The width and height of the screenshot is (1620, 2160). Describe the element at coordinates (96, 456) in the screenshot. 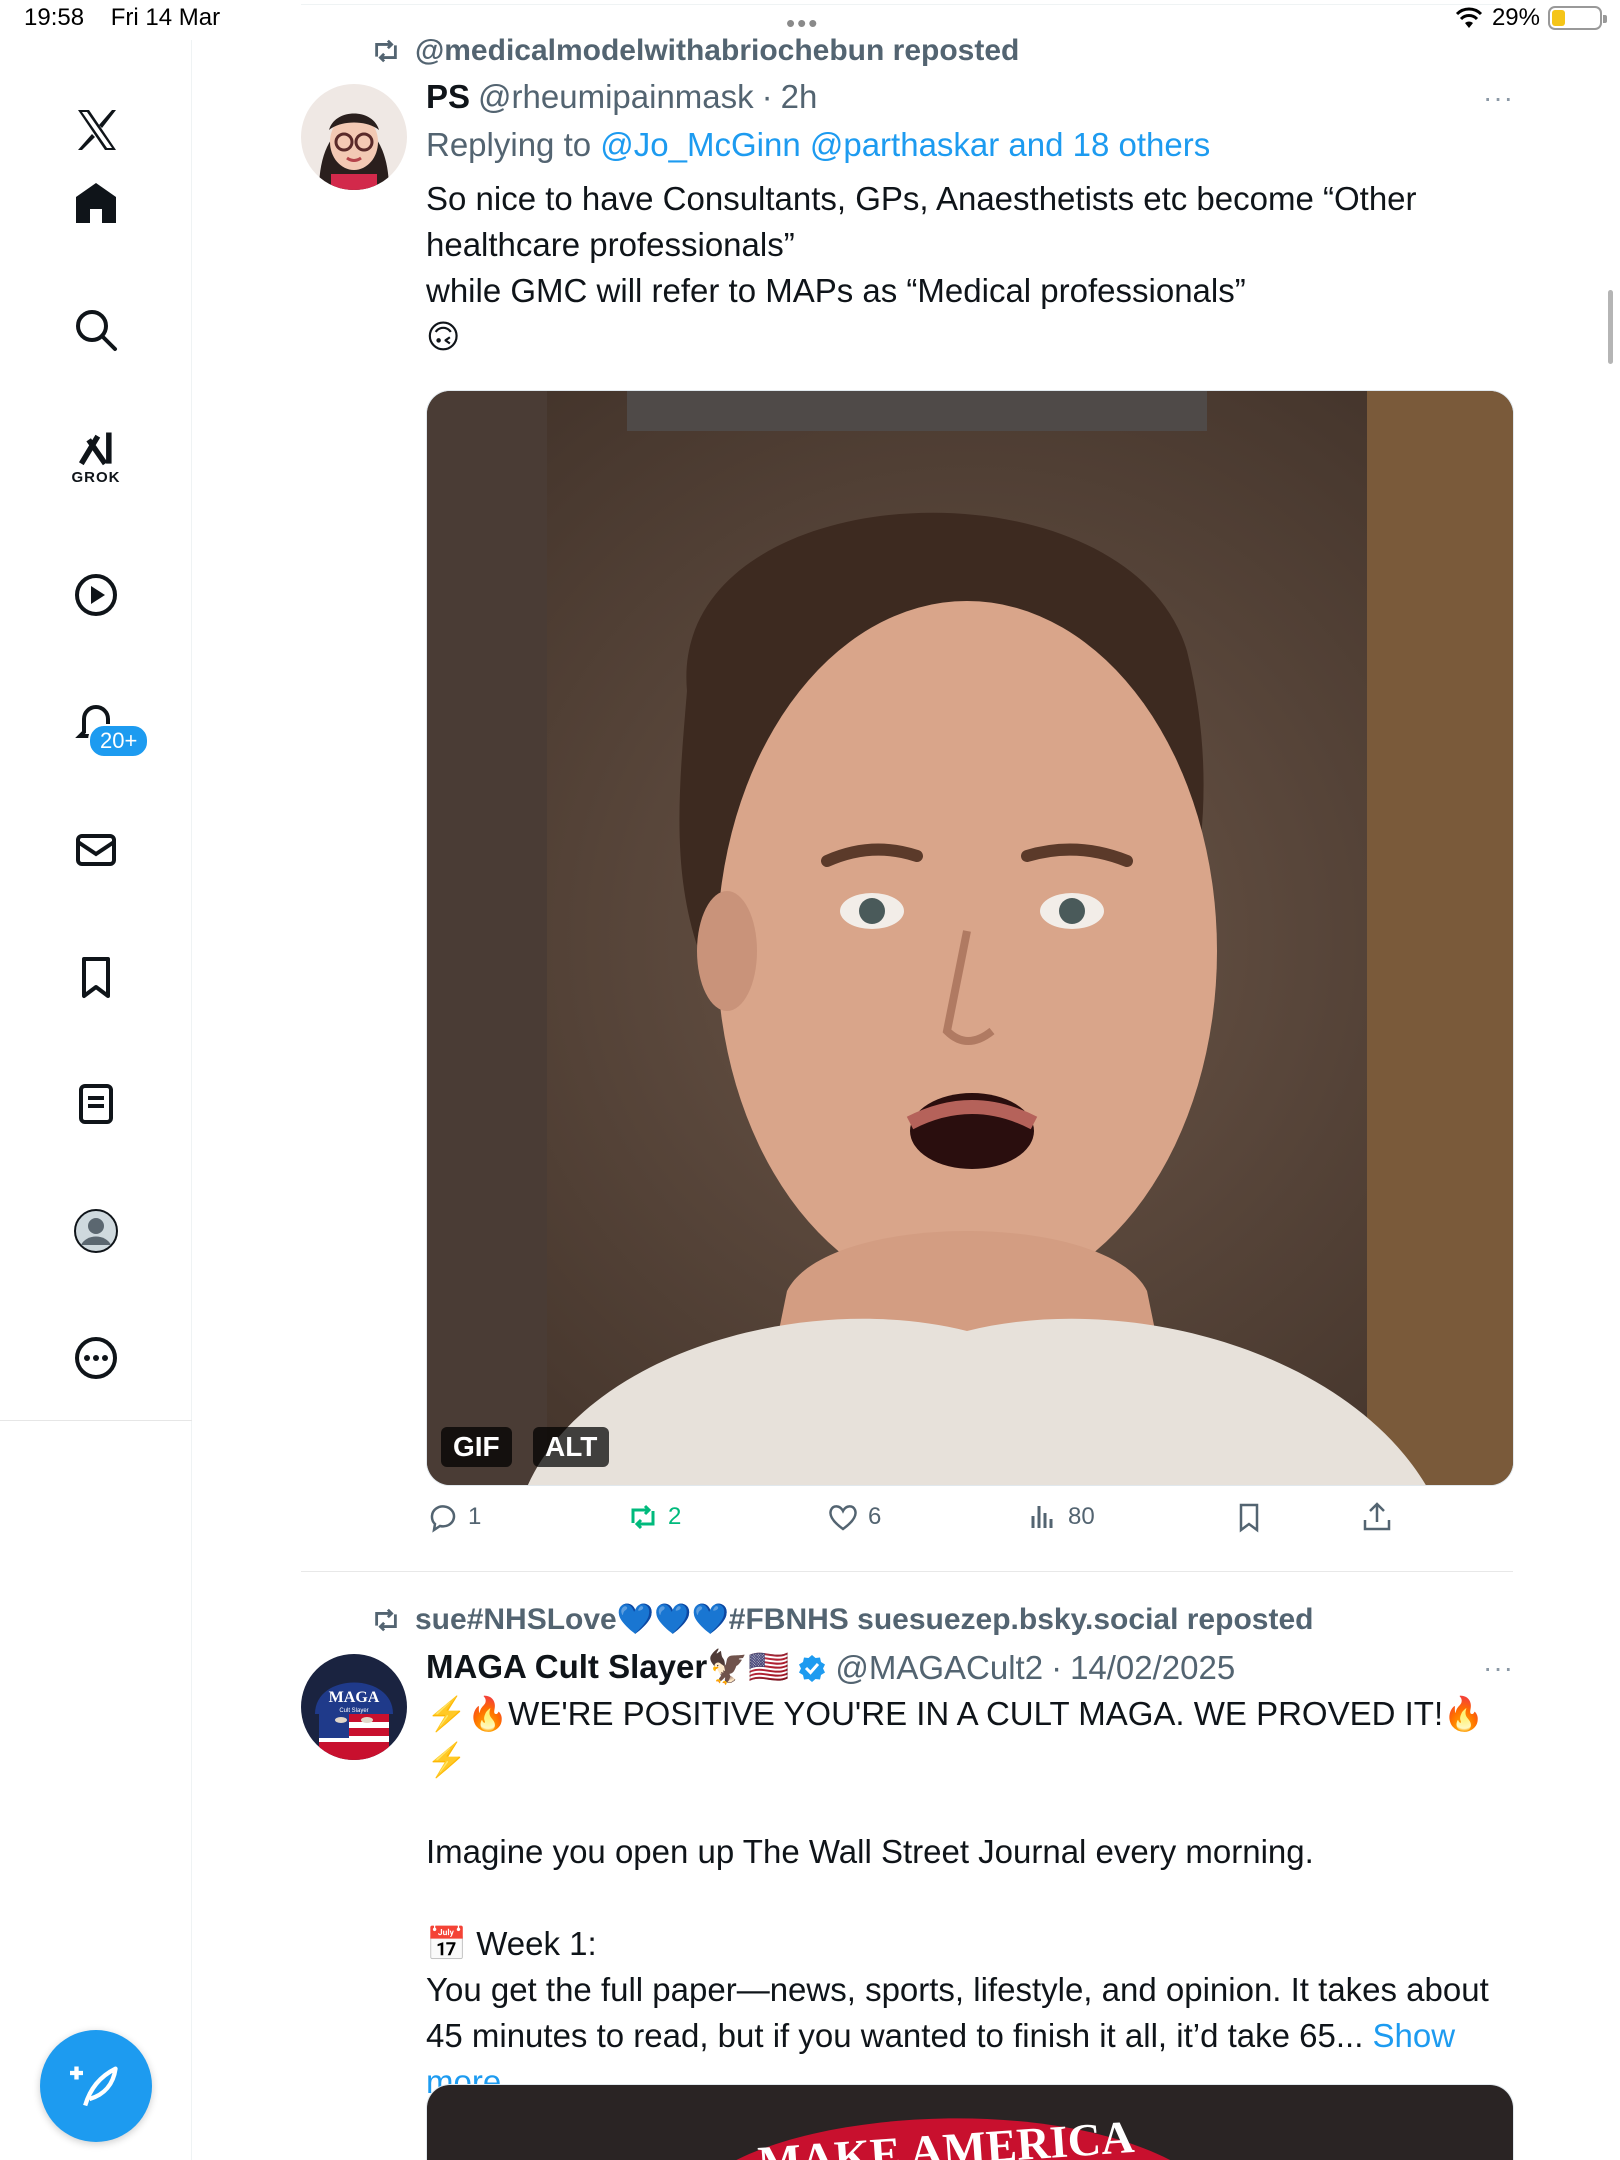

I see `grok-icon: GROK` at that location.